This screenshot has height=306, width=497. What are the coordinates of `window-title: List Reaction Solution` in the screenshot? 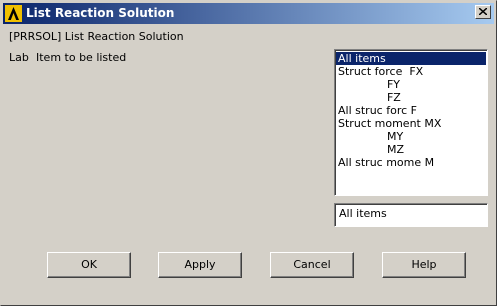 It's located at (100, 13).